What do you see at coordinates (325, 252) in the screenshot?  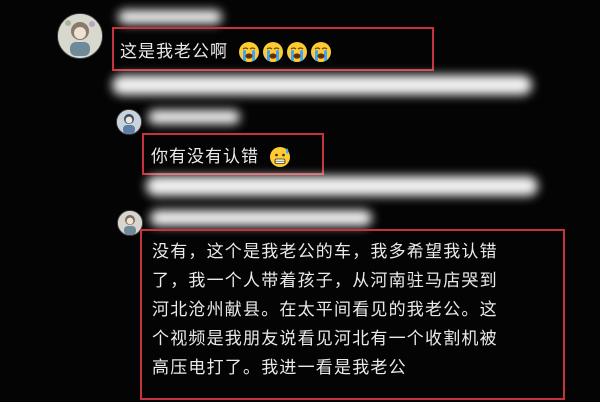 I see `message-line: 没有，这个是我老公的车，我多希望我认错` at bounding box center [325, 252].